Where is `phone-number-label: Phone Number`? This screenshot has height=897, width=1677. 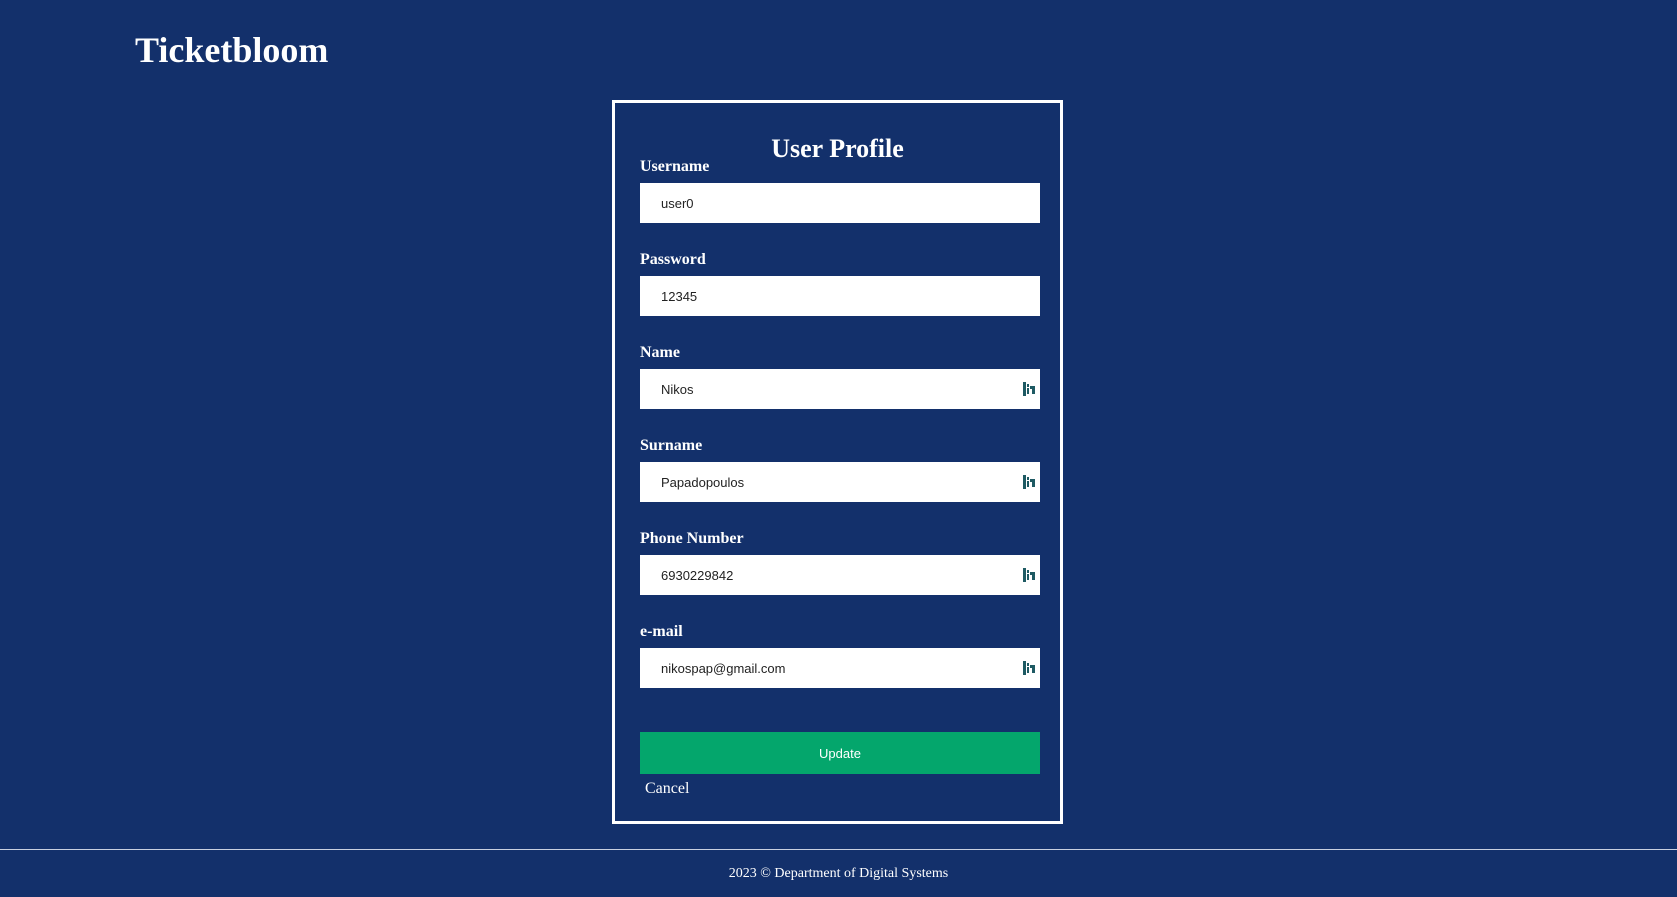
phone-number-label: Phone Number is located at coordinates (692, 538).